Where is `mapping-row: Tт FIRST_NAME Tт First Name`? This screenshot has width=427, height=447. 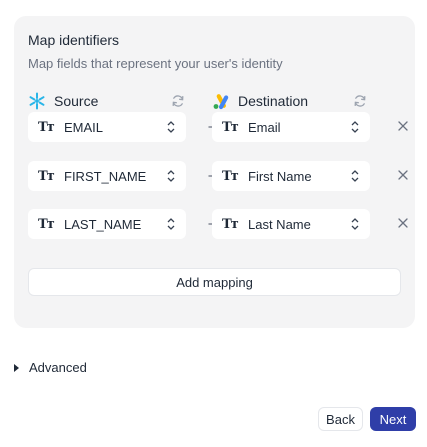
mapping-row: Tт FIRST_NAME Tт First Name is located at coordinates (218, 176).